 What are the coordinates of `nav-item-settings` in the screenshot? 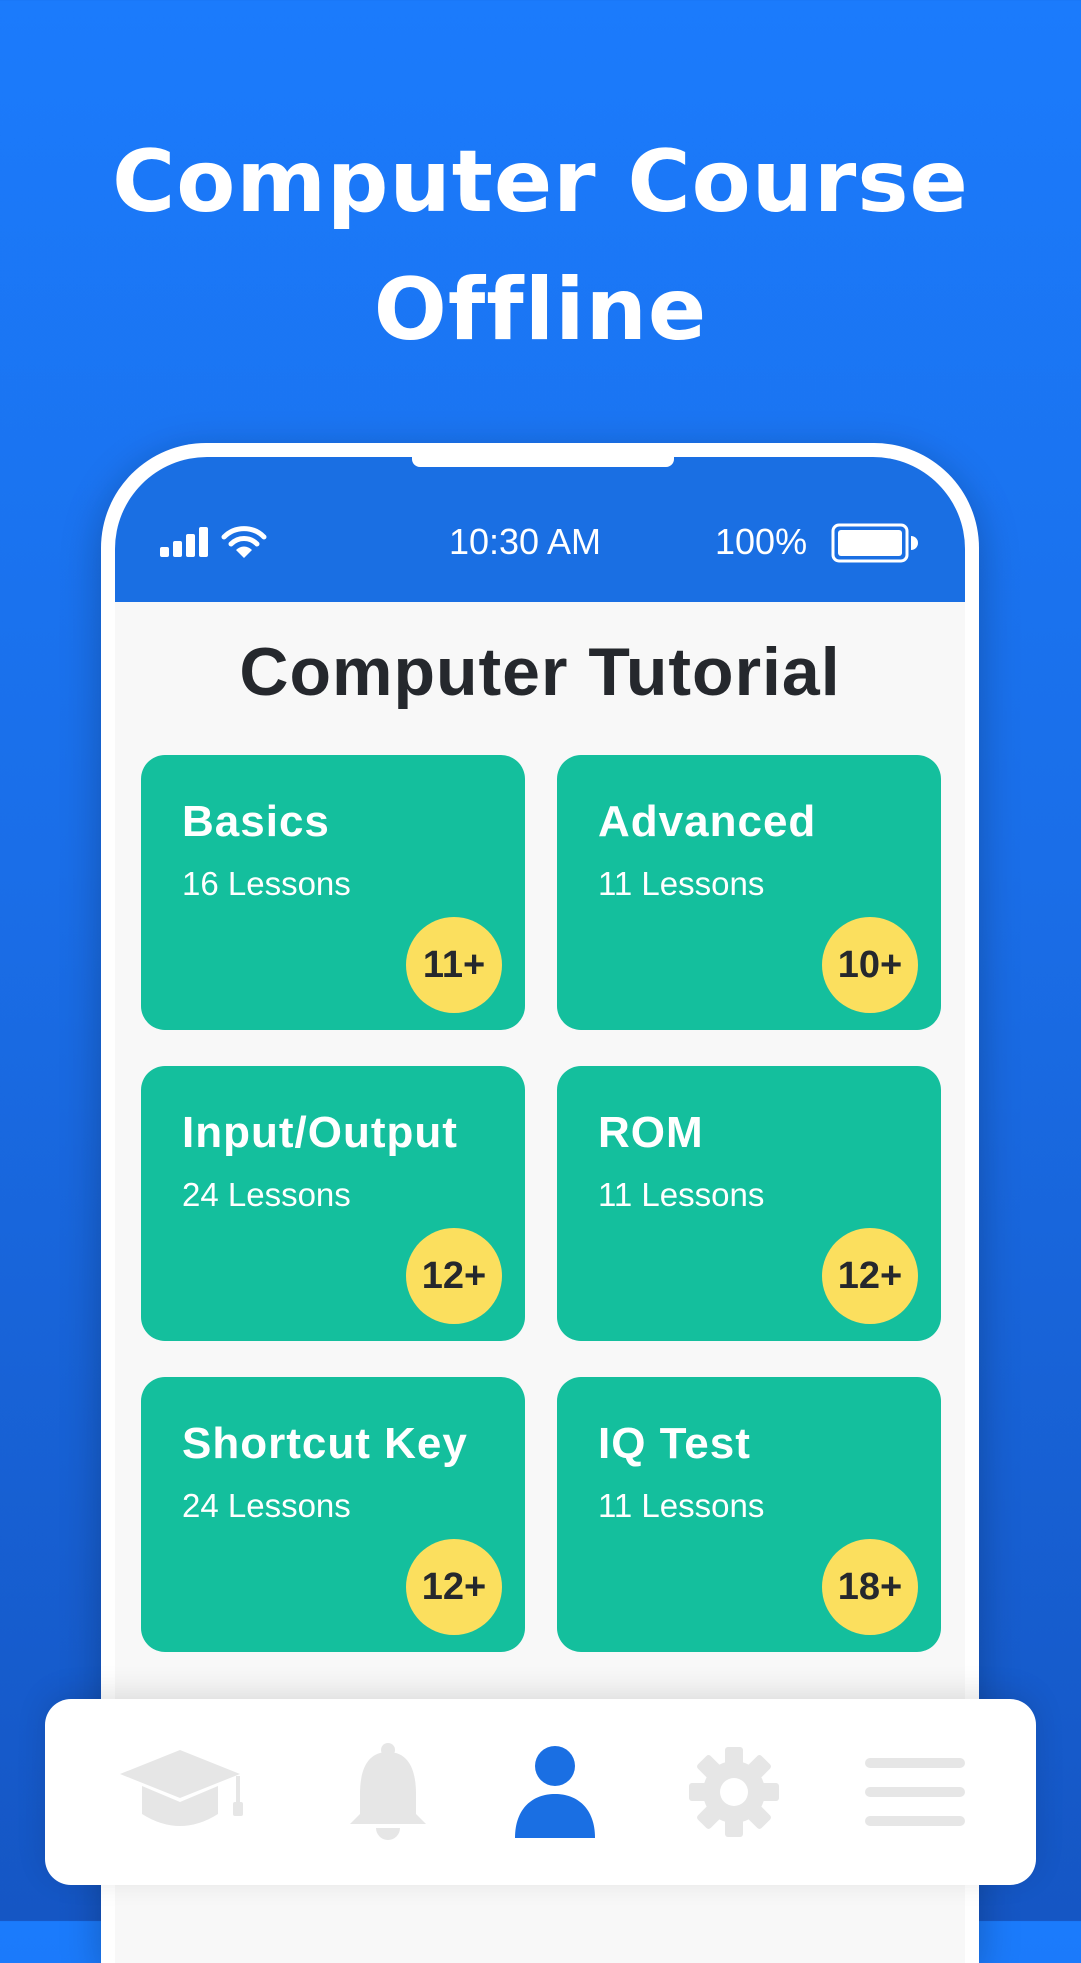 It's located at (734, 1792).